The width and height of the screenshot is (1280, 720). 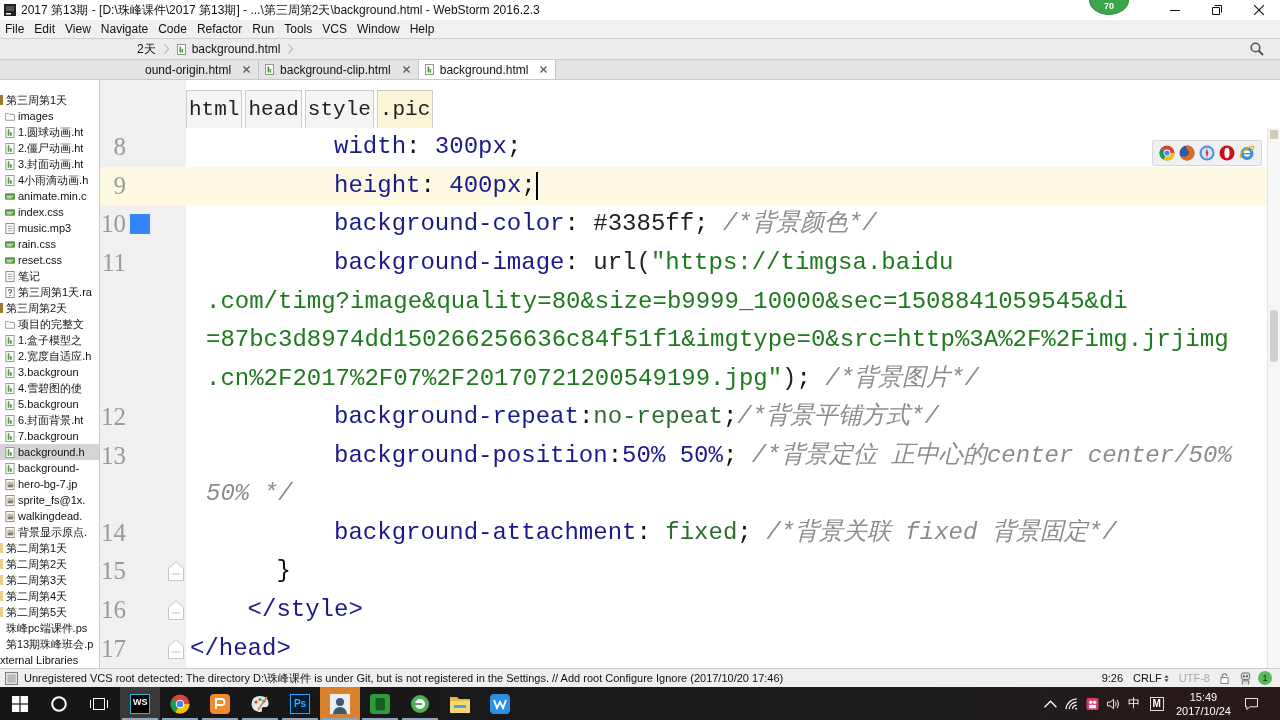 I want to click on tree-item: sprite_fs@1x., so click(x=49, y=500).